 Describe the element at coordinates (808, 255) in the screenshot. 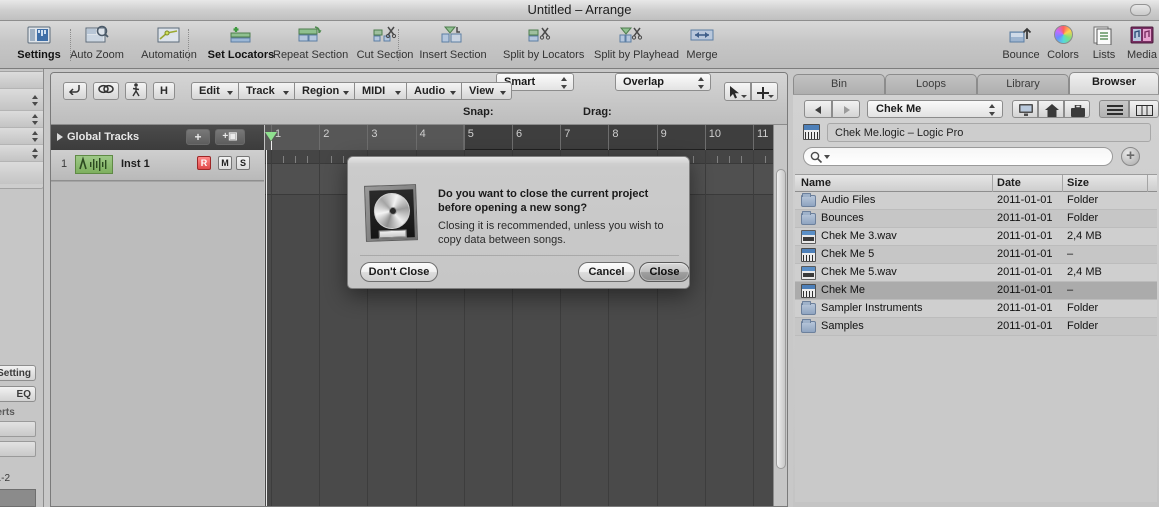

I see `logic-song-icon` at that location.